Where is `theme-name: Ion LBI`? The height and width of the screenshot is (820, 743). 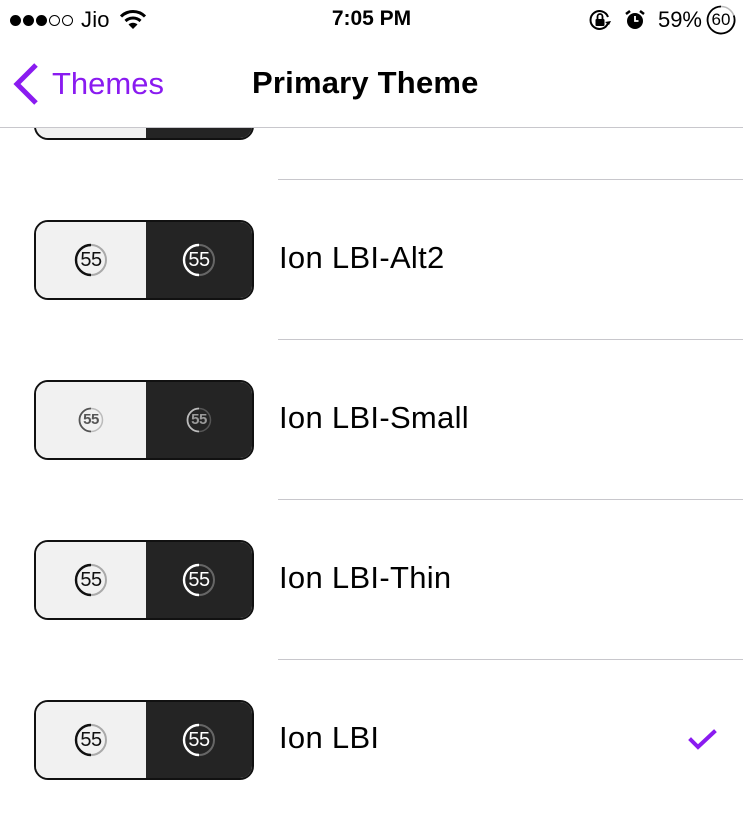
theme-name: Ion LBI is located at coordinates (329, 737).